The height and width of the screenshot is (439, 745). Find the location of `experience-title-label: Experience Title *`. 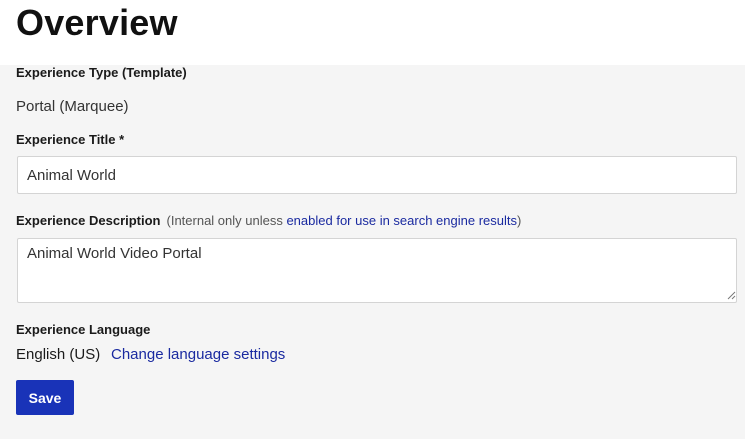

experience-title-label: Experience Title * is located at coordinates (70, 139).